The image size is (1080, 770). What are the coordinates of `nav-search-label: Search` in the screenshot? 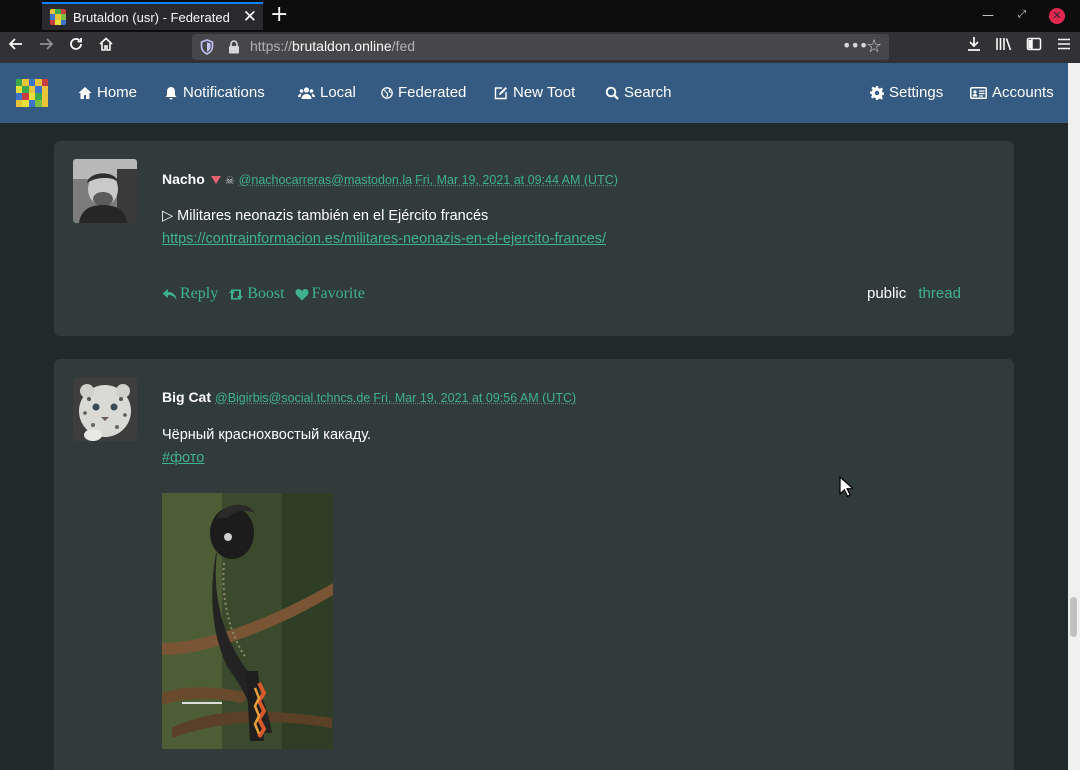 It's located at (648, 92).